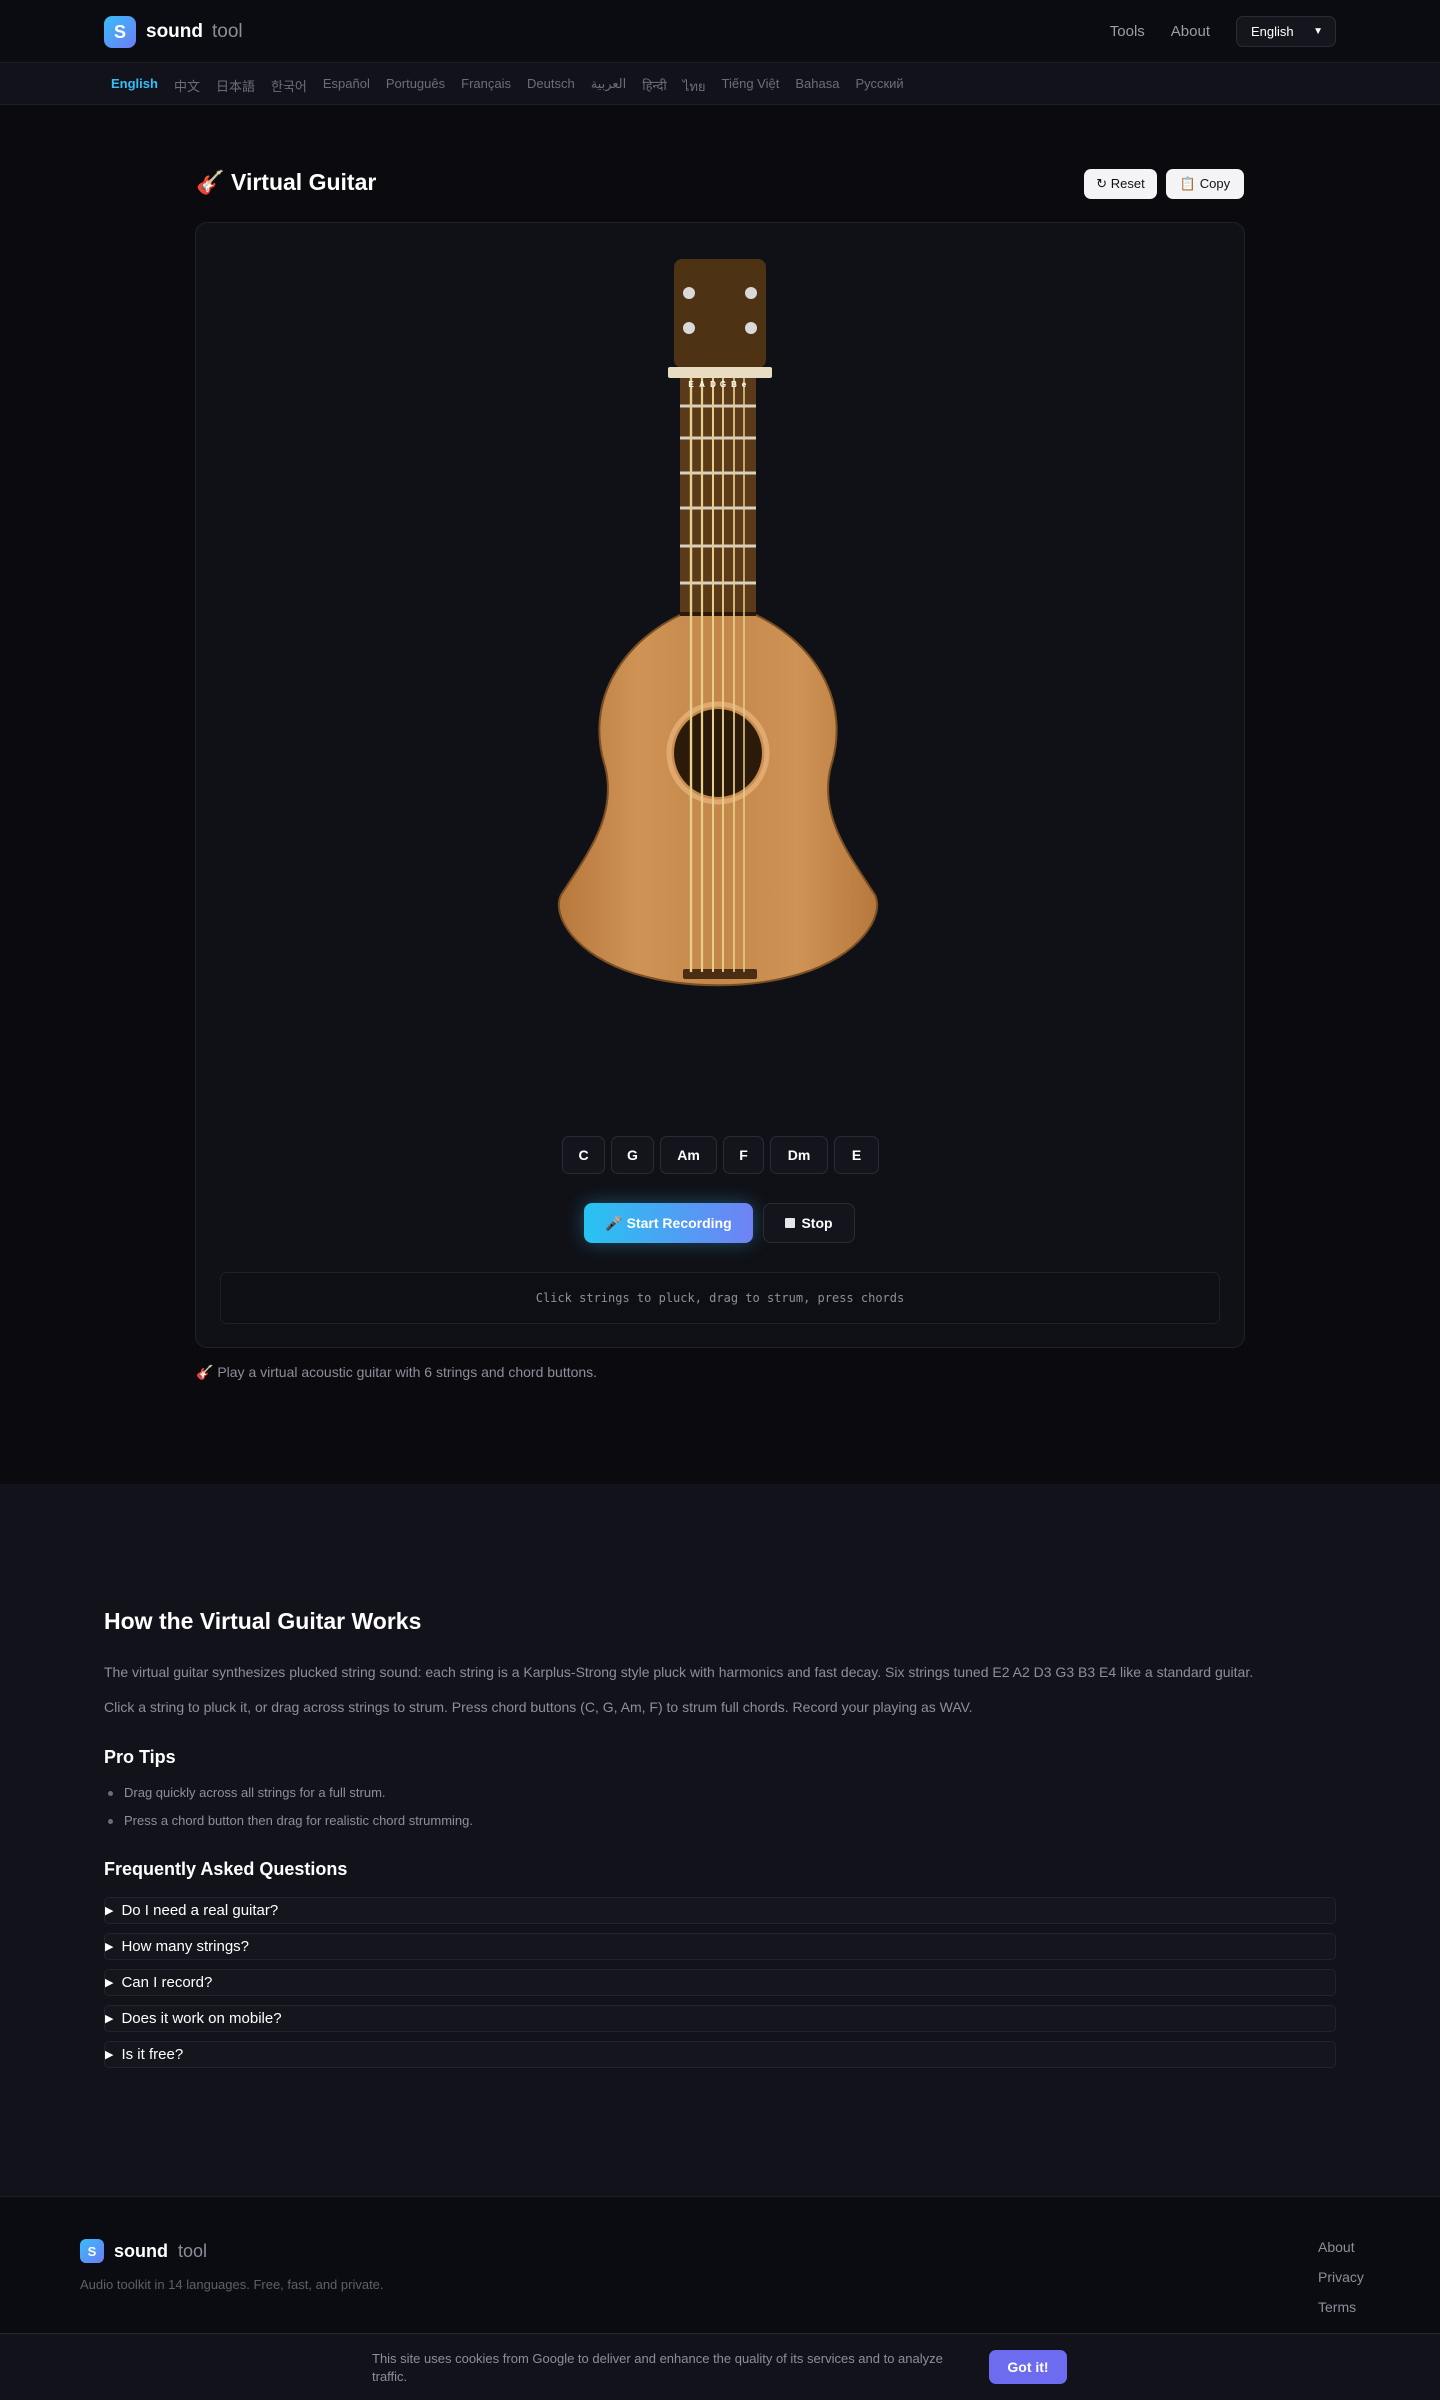 This screenshot has height=2400, width=1440. Describe the element at coordinates (140, 1757) in the screenshot. I see `tips-heading: Pro Tips` at that location.